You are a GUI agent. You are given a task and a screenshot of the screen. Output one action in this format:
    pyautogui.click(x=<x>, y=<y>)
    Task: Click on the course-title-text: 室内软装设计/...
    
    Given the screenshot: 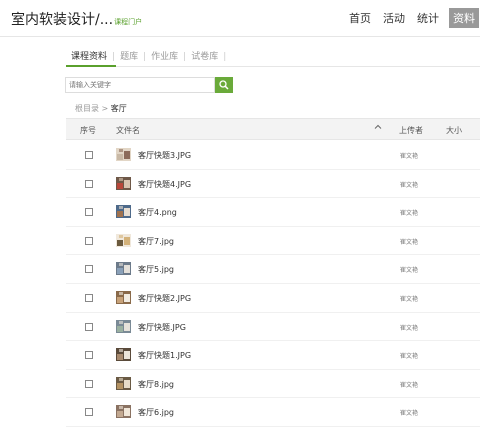 What is the action you would take?
    pyautogui.click(x=62, y=20)
    